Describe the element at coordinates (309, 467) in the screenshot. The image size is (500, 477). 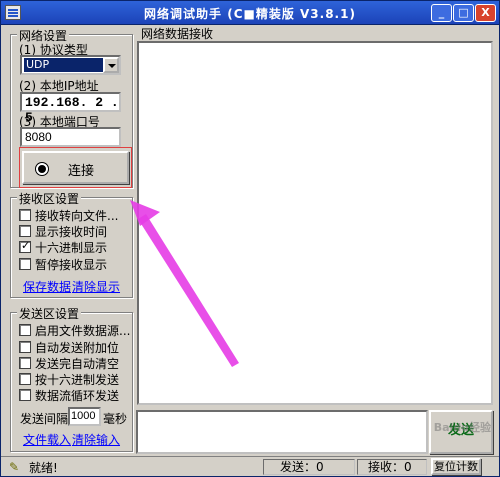
I see `send-counter: 发送：0` at that location.